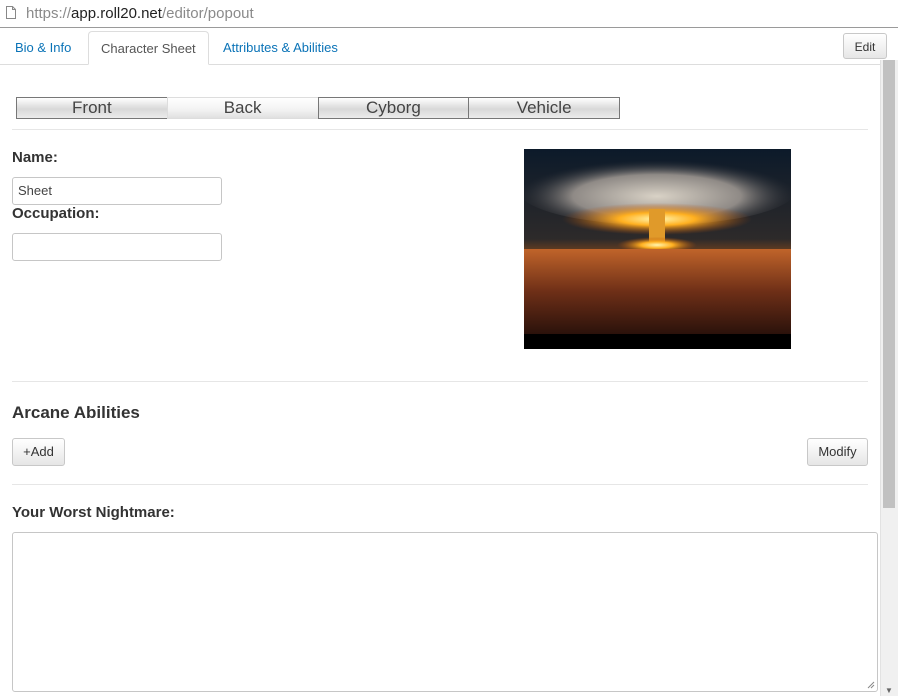 The width and height of the screenshot is (898, 696). What do you see at coordinates (76, 412) in the screenshot?
I see `arcane-abilities-heading: Arcane Abilities` at bounding box center [76, 412].